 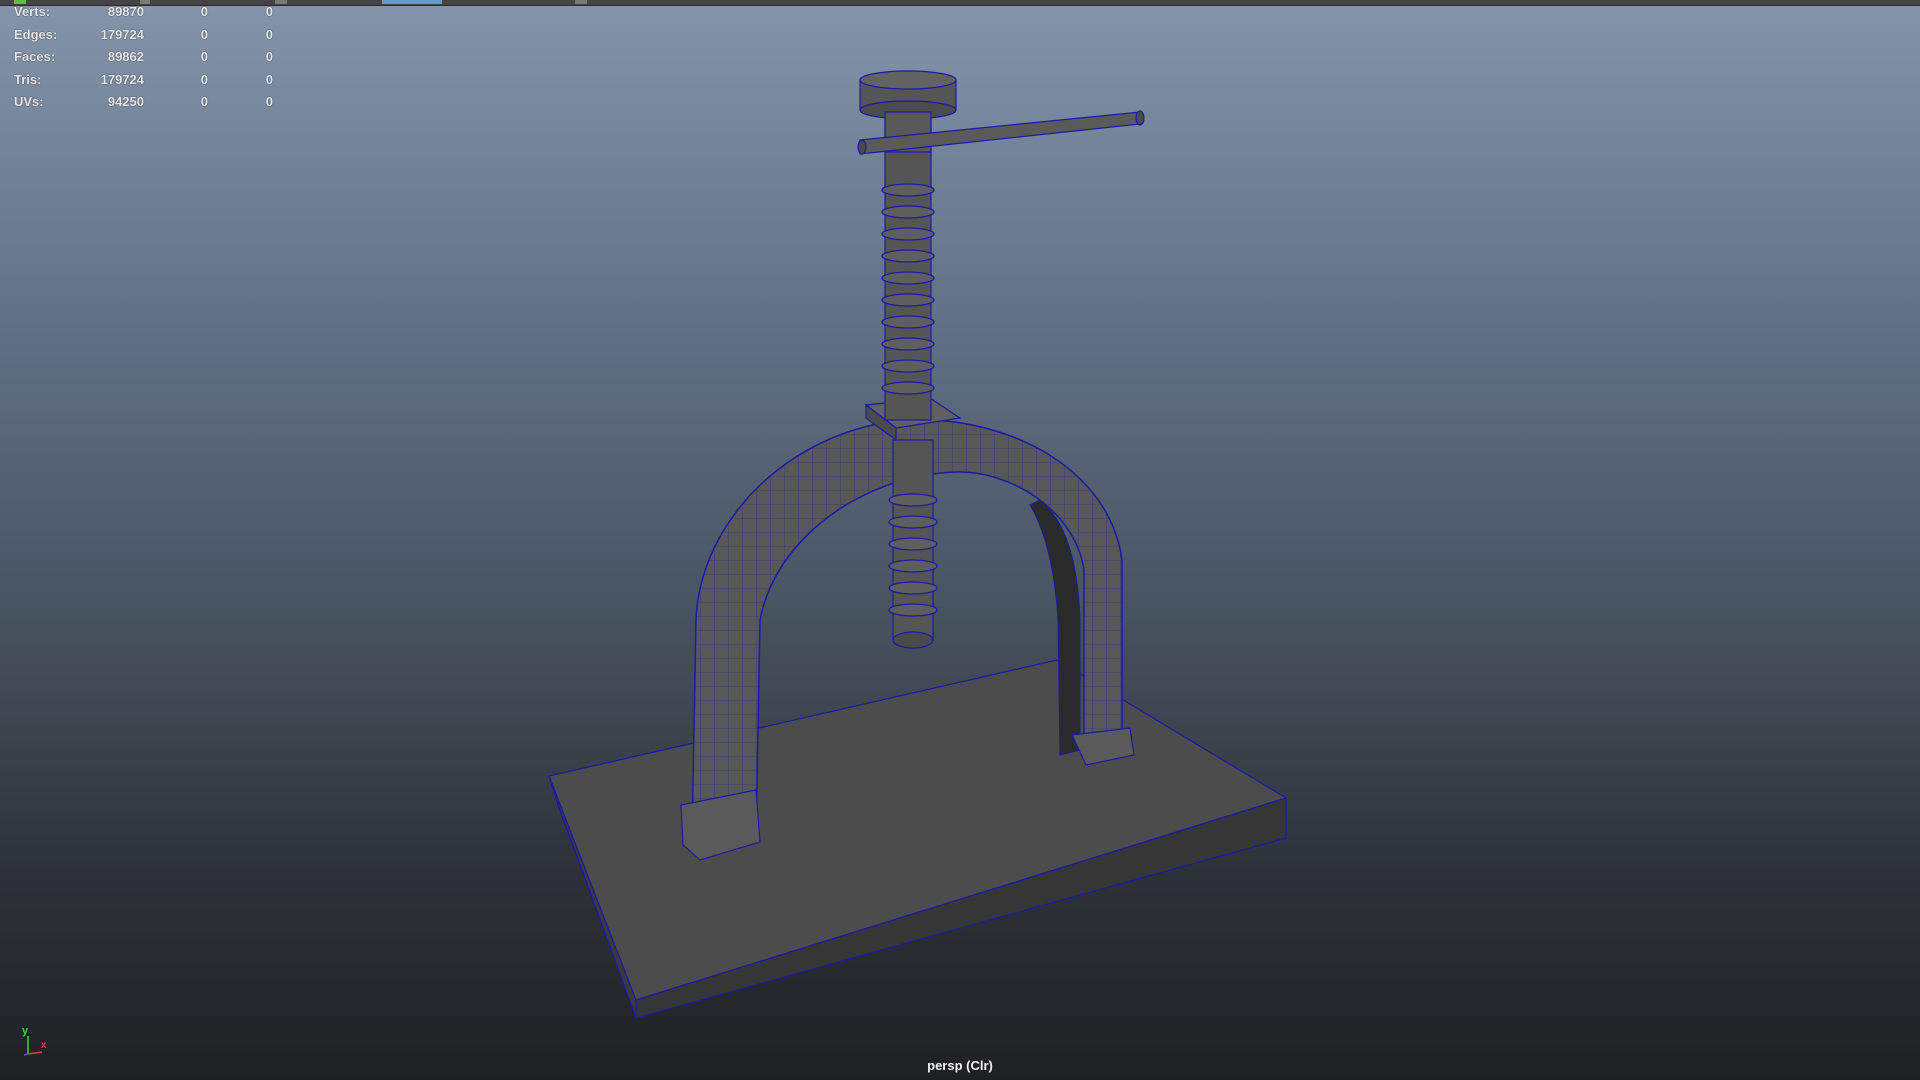 What do you see at coordinates (29, 101) in the screenshot?
I see `hud-label: UVs:` at bounding box center [29, 101].